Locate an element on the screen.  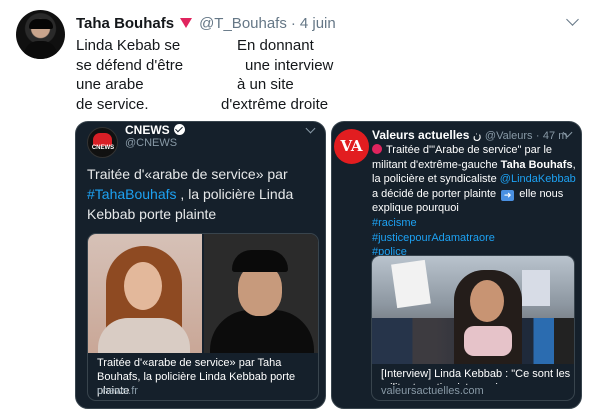
photo-man is located at coordinates (261, 293).